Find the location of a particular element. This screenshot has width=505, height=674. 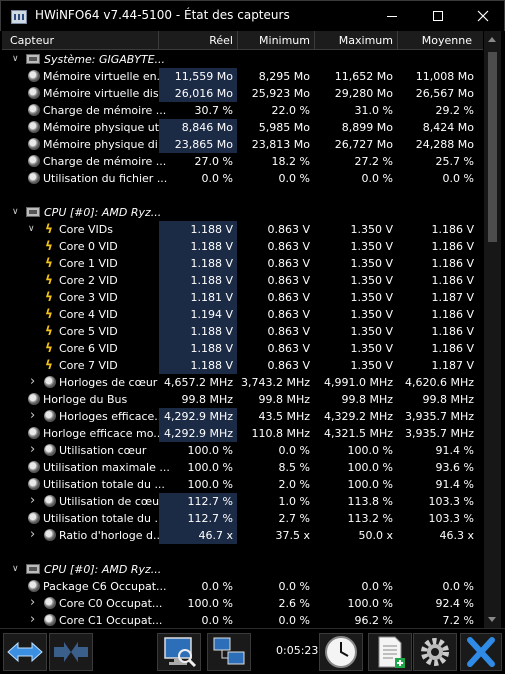

sensor-row: ∨ ϟ Core VIDs 1.188 V 0.863 V 1.350 V 1.186 V is located at coordinates (242, 229).